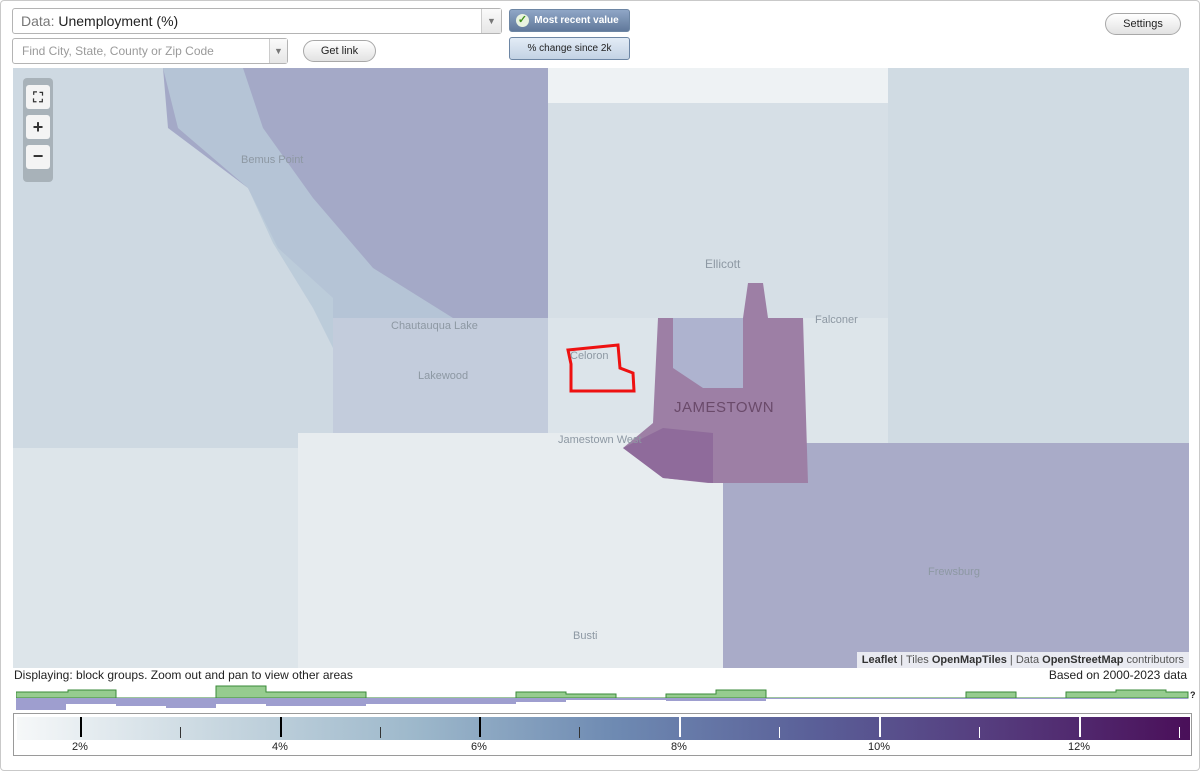 The image size is (1200, 771). I want to click on zoom-out-button: −, so click(38, 157).